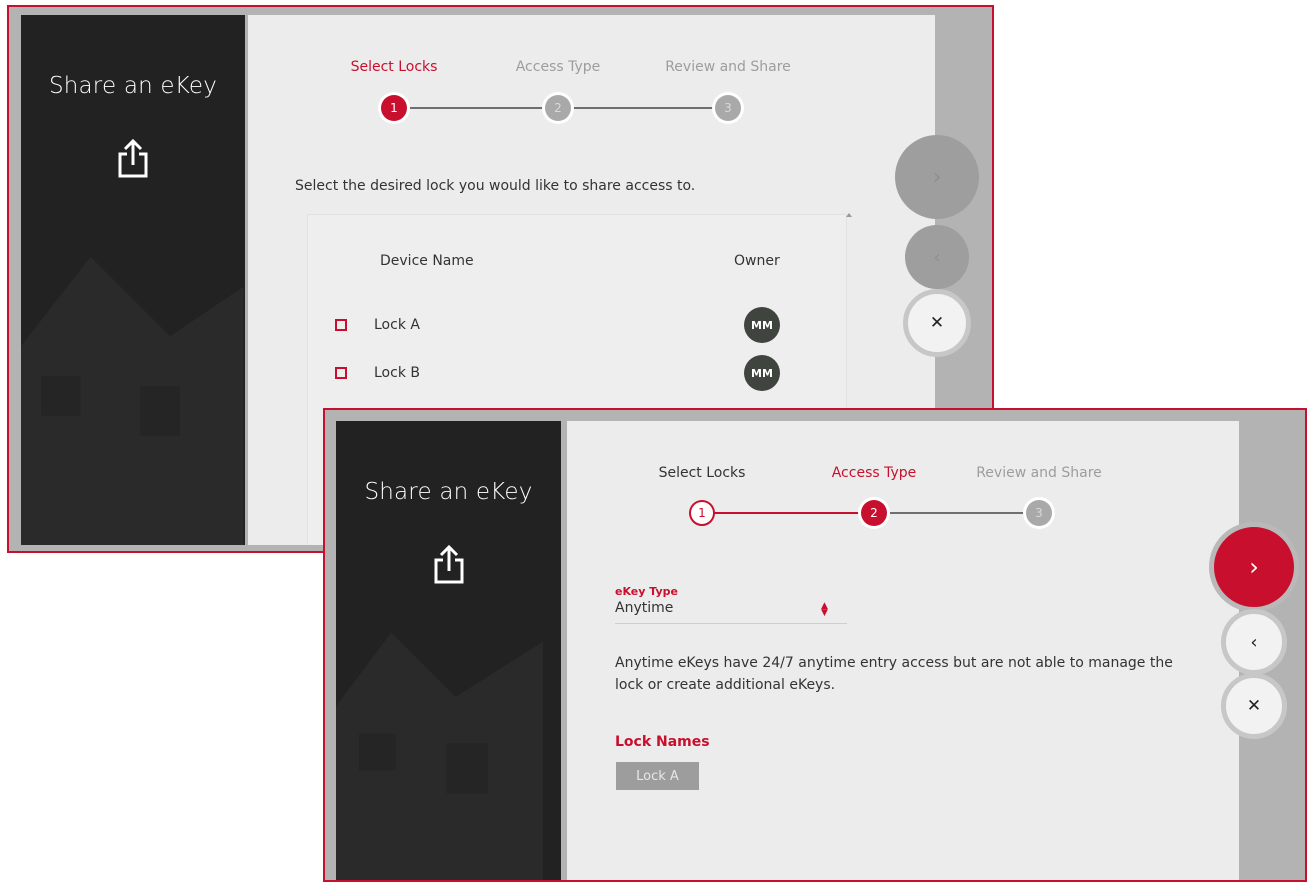 Image resolution: width=1307 pixels, height=882 pixels. What do you see at coordinates (662, 742) in the screenshot?
I see `lock-names-title: Lock Names` at bounding box center [662, 742].